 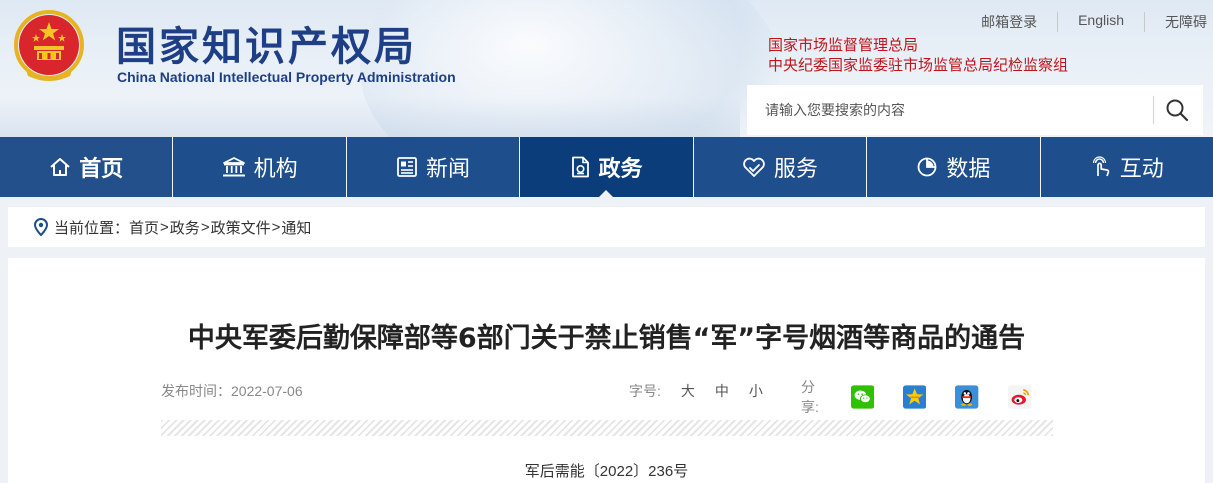 What do you see at coordinates (930, 396) in the screenshot?
I see `share-bar: 分享:` at bounding box center [930, 396].